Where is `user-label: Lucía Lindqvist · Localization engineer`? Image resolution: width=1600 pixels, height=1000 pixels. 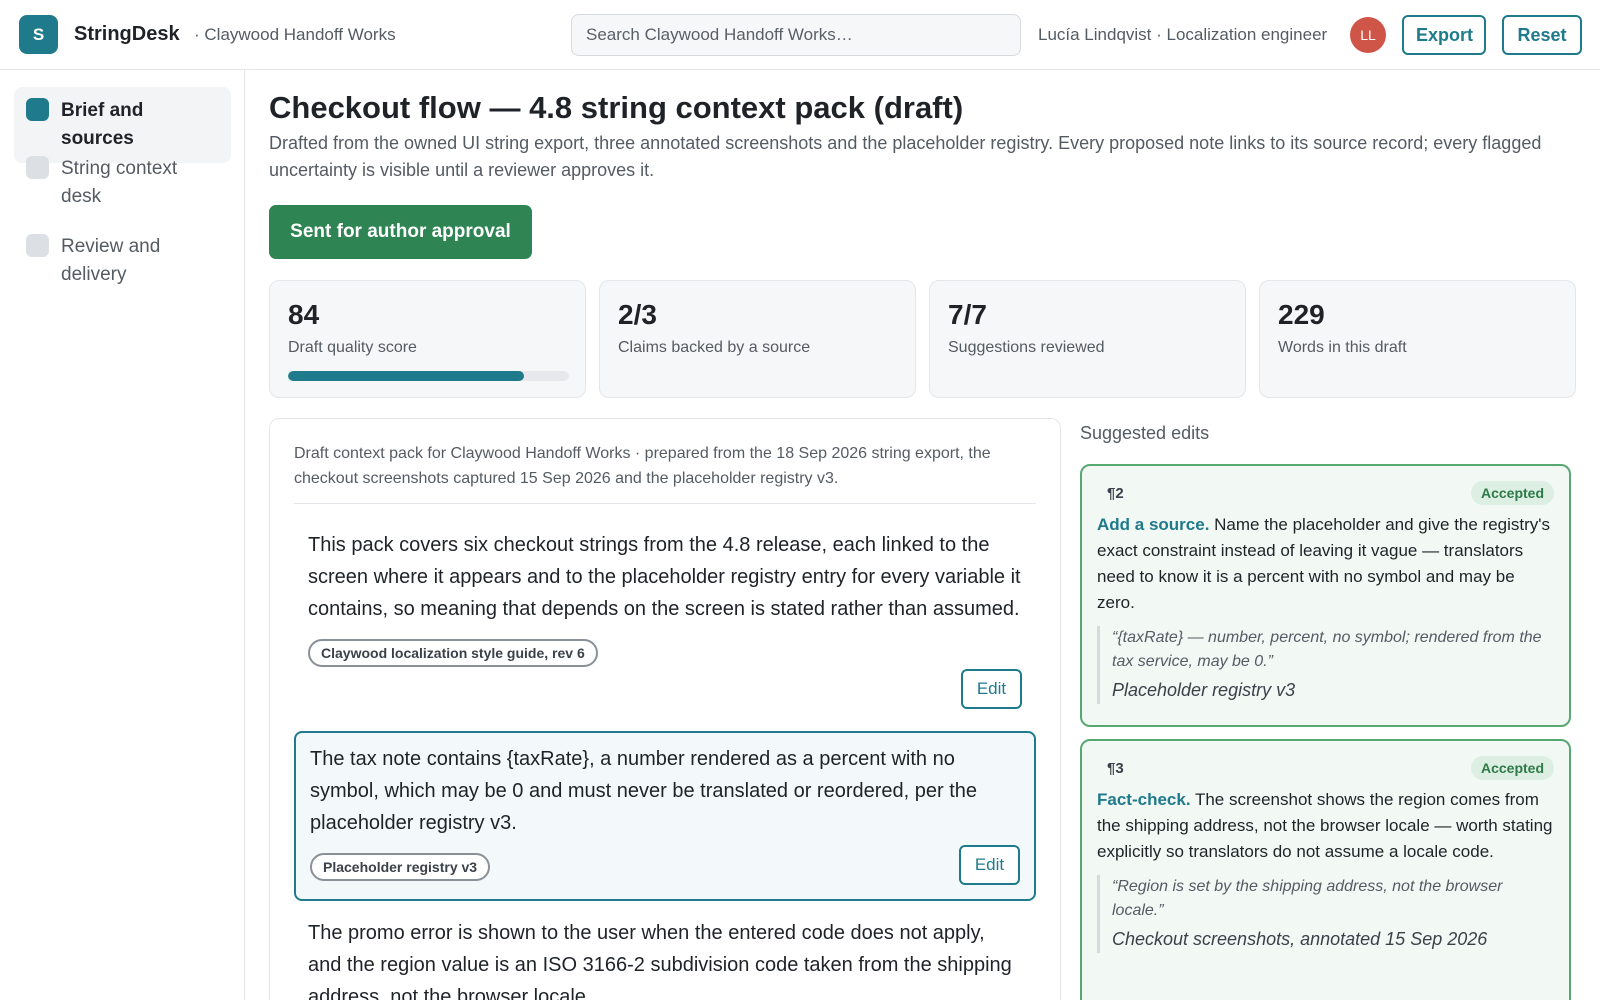
user-label: Lucía Lindqvist · Localization engineer is located at coordinates (1183, 34).